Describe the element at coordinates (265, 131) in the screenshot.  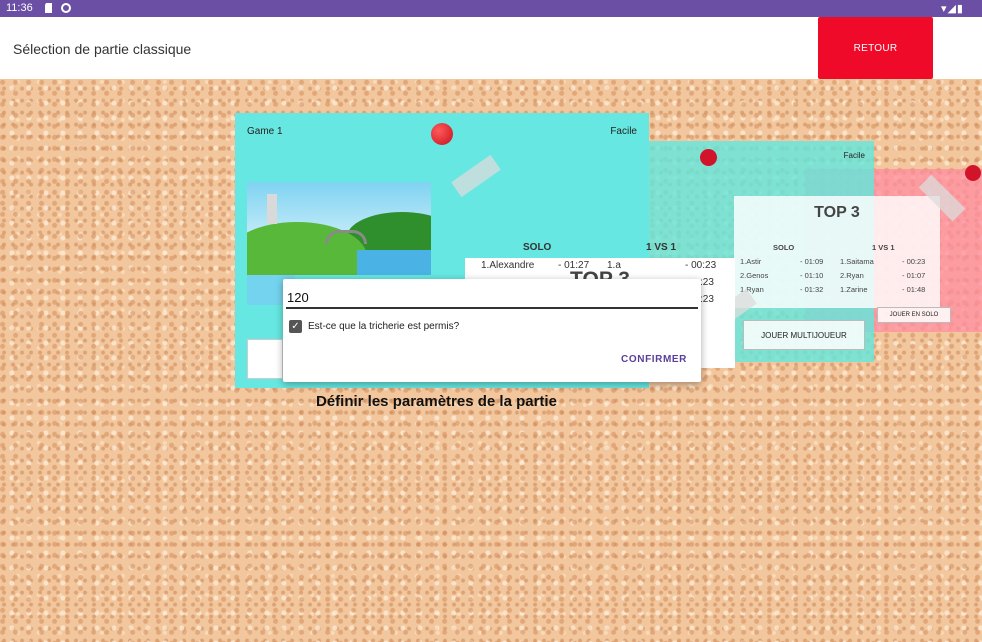
I see `game-name: Game 1` at that location.